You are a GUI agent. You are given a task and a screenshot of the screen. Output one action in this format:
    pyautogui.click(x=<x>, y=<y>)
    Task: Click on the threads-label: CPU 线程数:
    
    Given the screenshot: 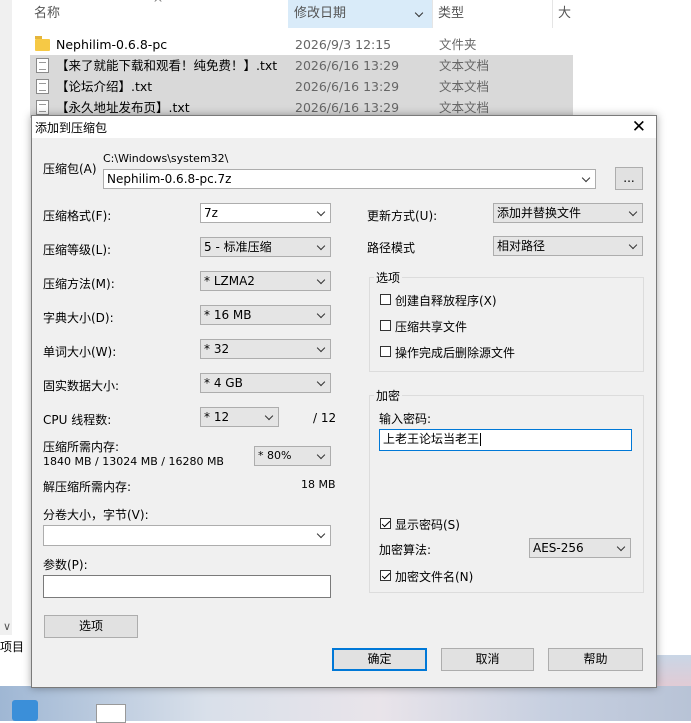 What is the action you would take?
    pyautogui.click(x=77, y=420)
    